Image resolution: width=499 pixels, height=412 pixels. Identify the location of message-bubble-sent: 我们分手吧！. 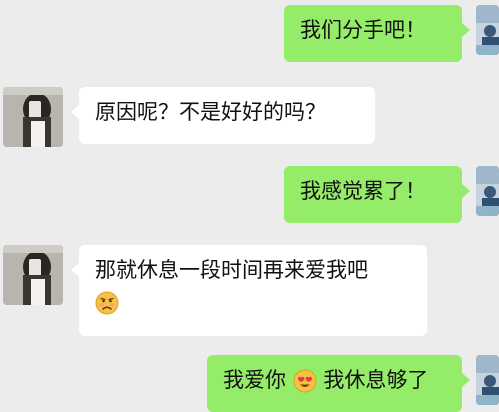
(377, 33).